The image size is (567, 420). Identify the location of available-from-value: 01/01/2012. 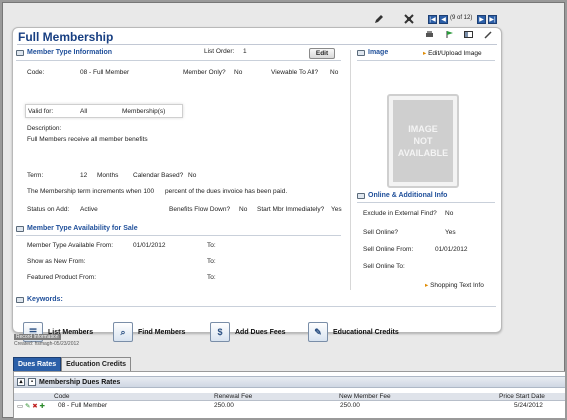
(149, 245).